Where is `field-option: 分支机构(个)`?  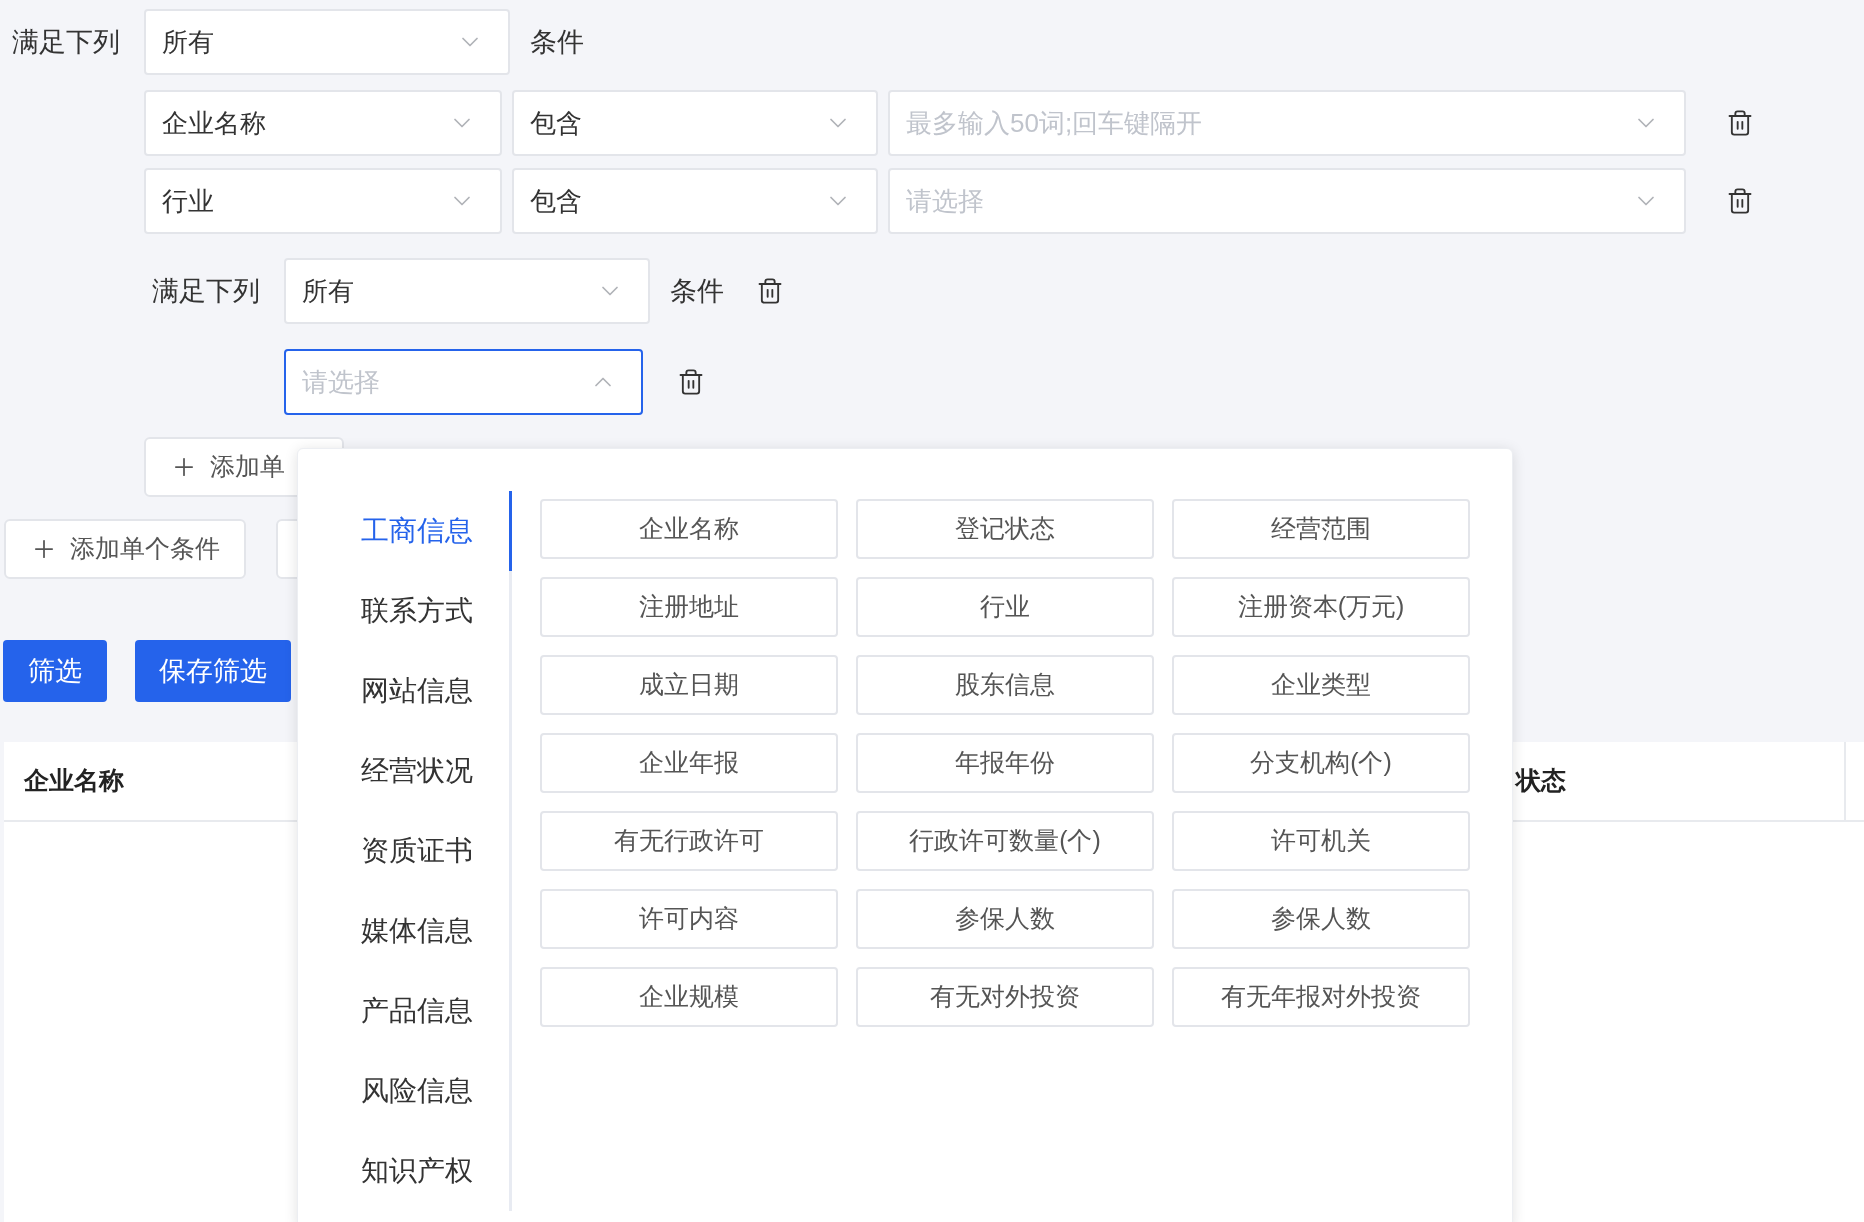 field-option: 分支机构(个) is located at coordinates (1321, 763).